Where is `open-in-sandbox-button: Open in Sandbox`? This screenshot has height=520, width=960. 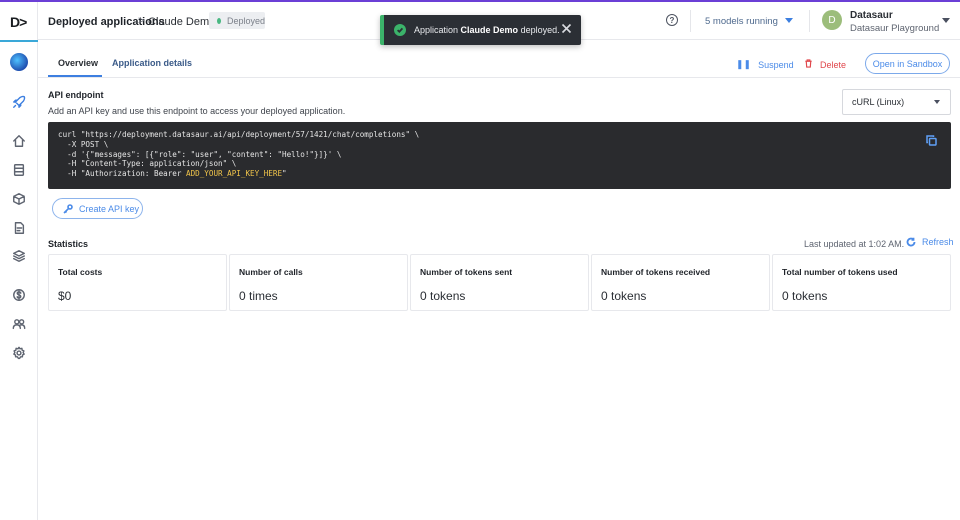
open-in-sandbox-button: Open in Sandbox is located at coordinates (907, 63).